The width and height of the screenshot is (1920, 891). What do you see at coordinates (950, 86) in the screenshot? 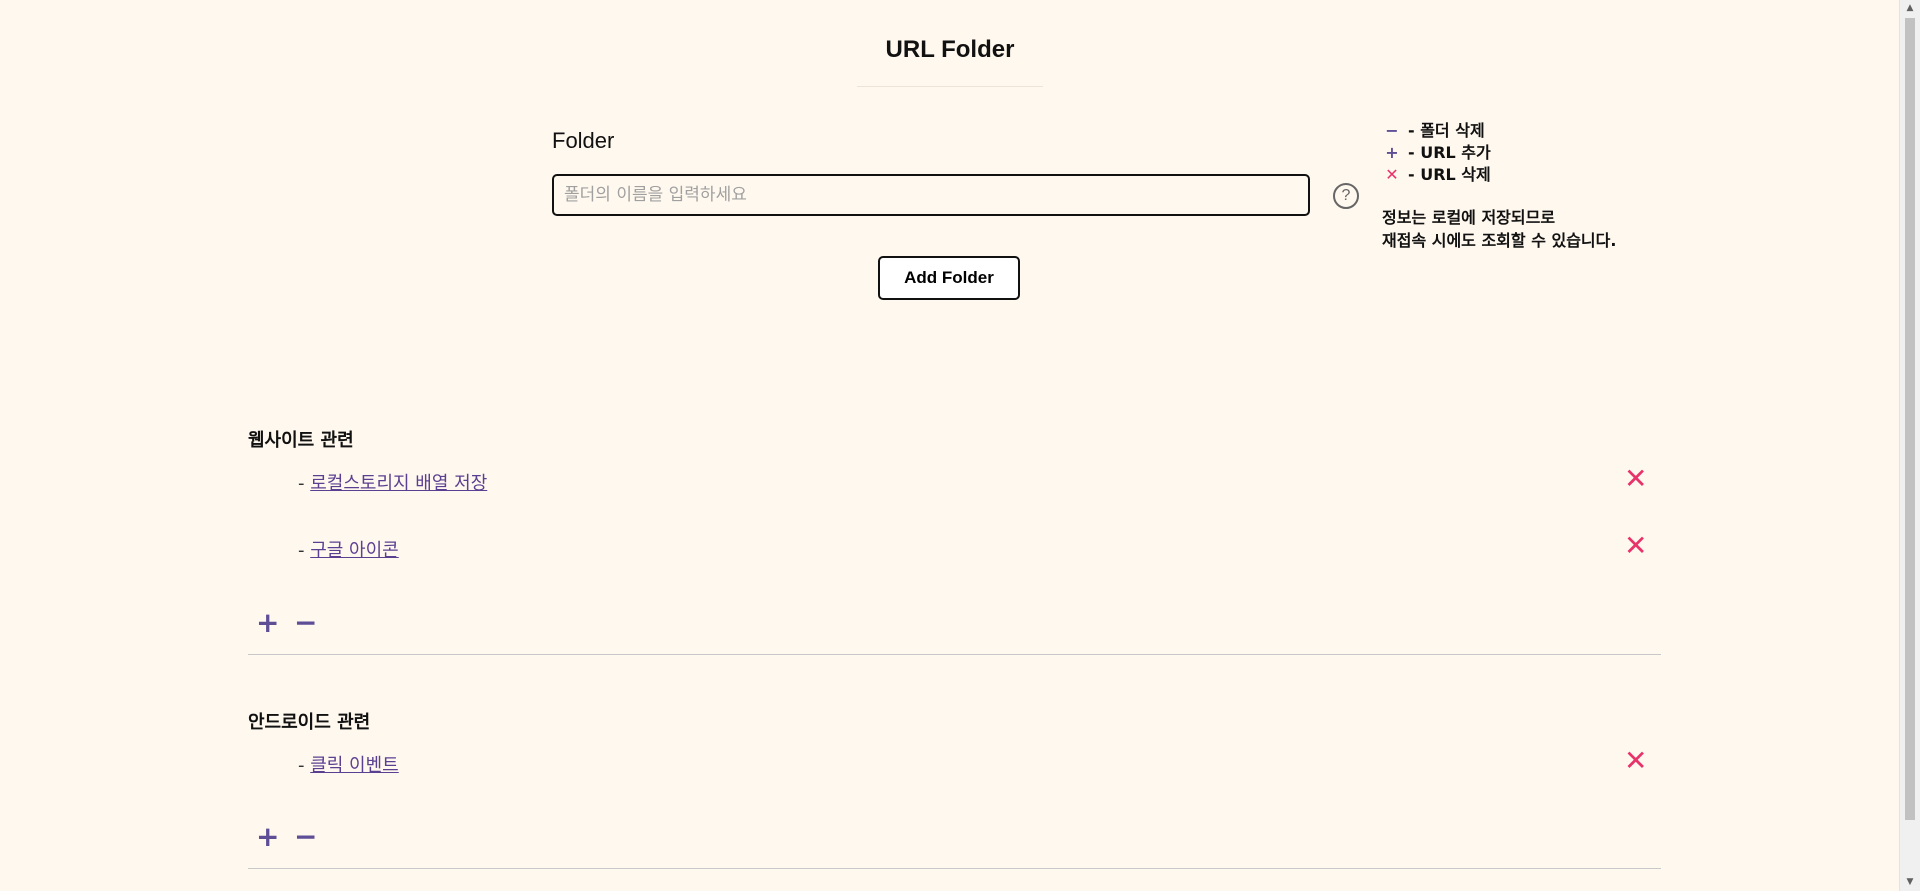
I see `title-divider` at bounding box center [950, 86].